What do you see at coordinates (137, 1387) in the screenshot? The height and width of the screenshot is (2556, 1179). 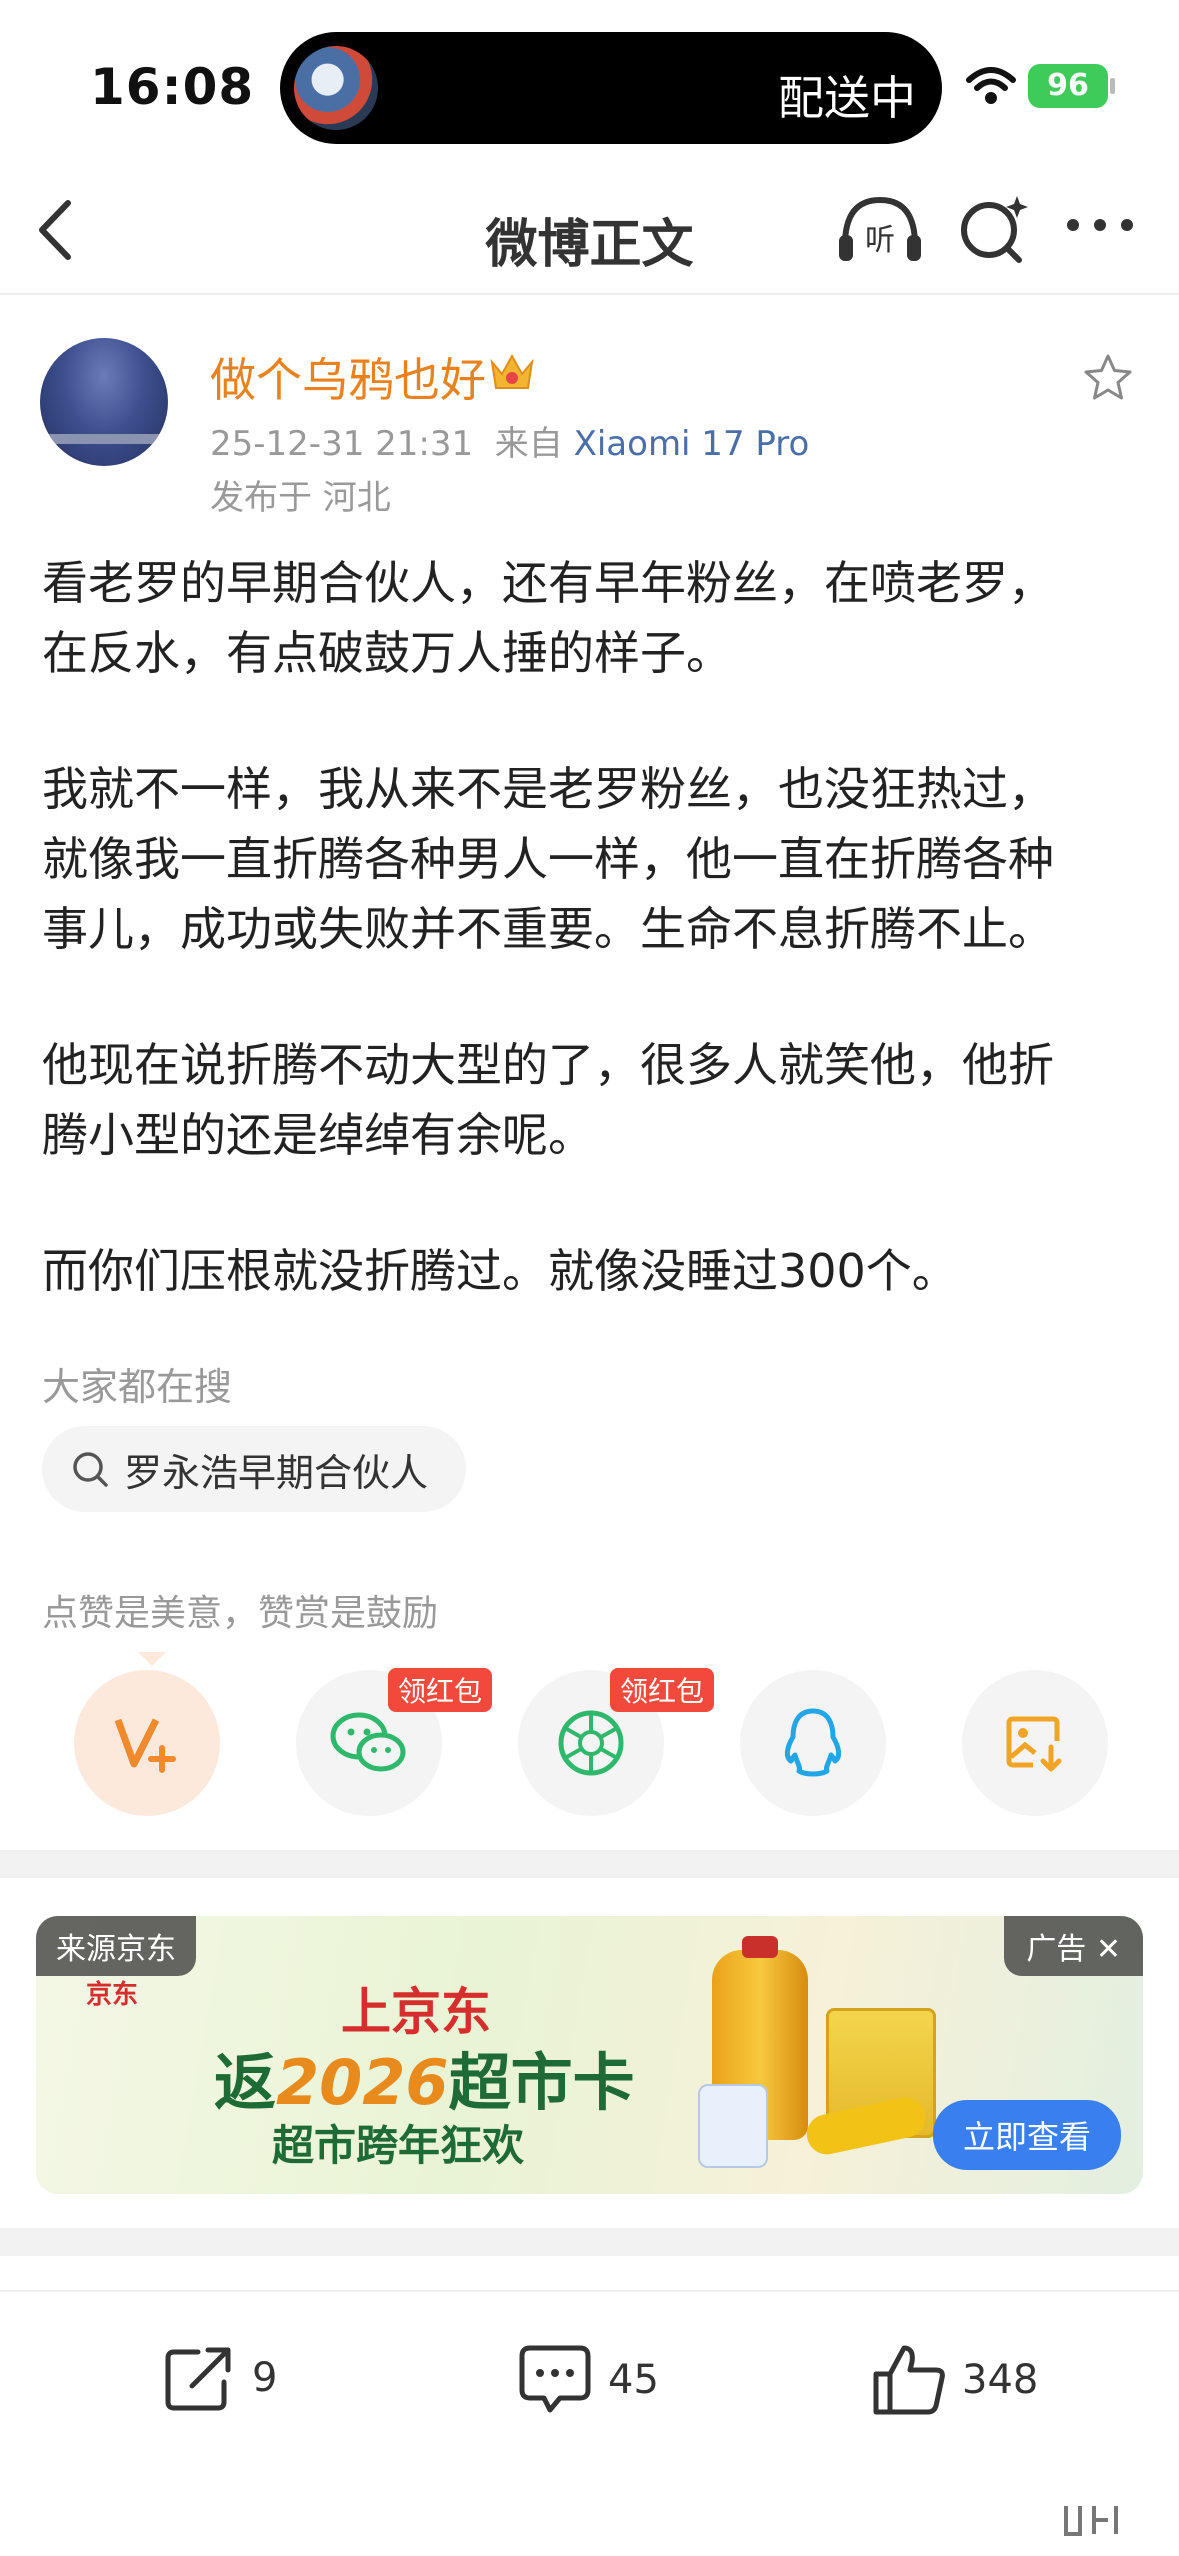 I see `trending-search-label: 大家都在搜` at bounding box center [137, 1387].